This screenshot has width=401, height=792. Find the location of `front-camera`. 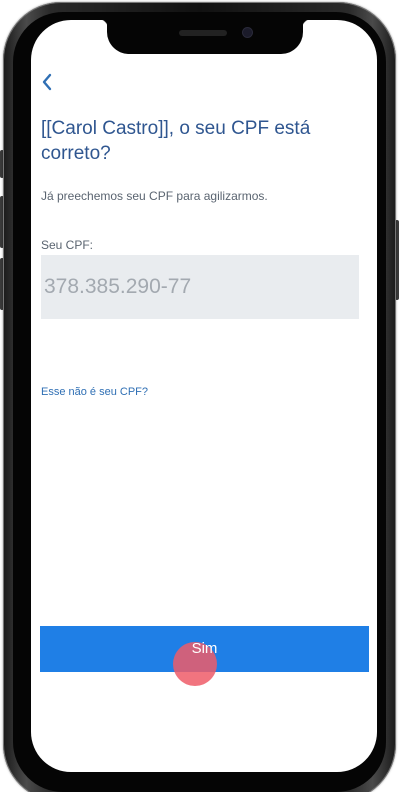

front-camera is located at coordinates (247, 32).